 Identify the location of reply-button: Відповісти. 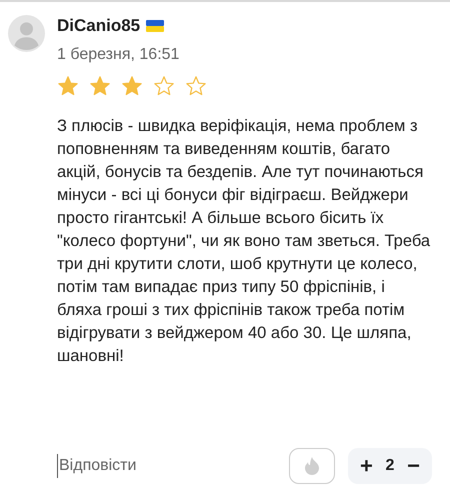
(96, 466).